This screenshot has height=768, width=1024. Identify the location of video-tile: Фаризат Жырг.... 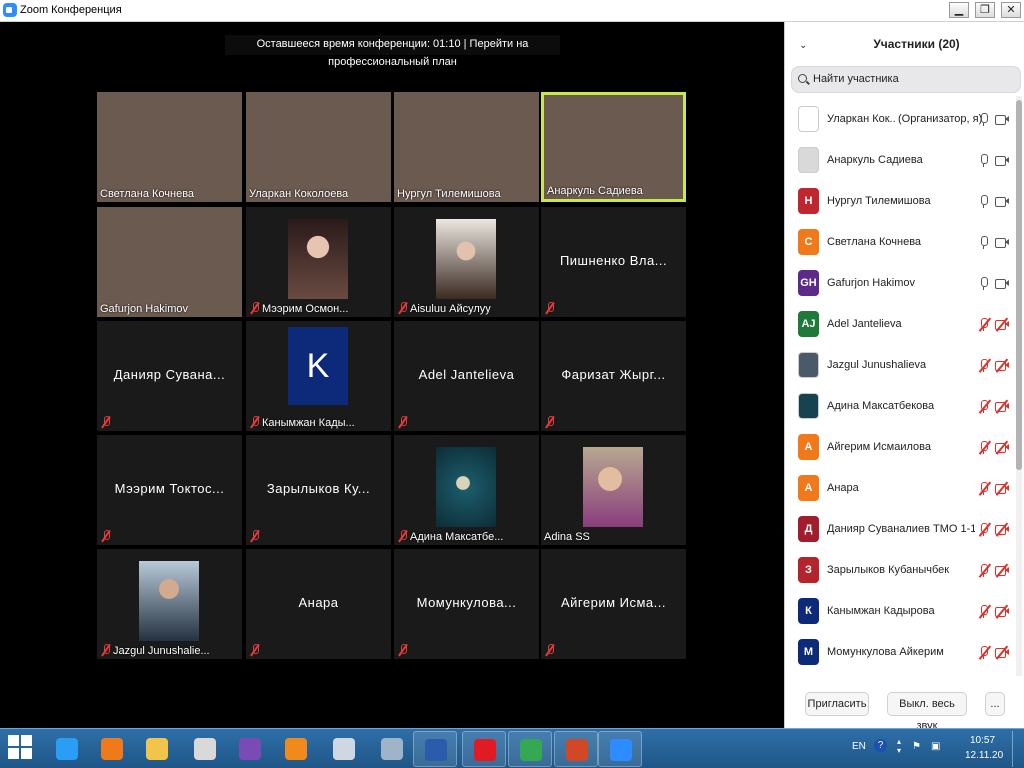
(613, 376).